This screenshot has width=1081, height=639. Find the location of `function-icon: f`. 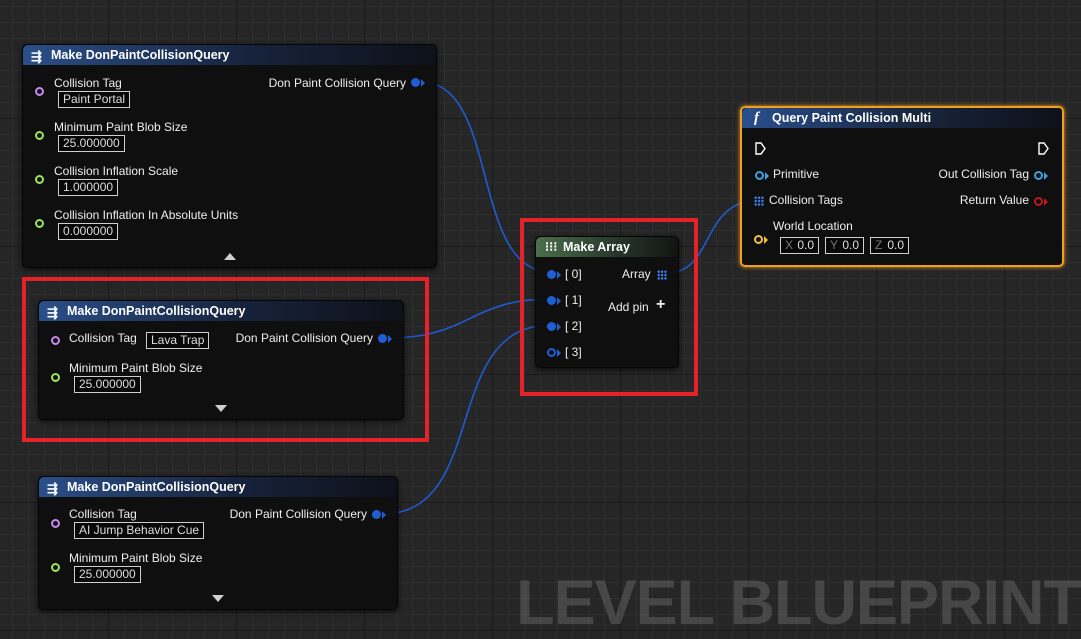

function-icon: f is located at coordinates (756, 118).